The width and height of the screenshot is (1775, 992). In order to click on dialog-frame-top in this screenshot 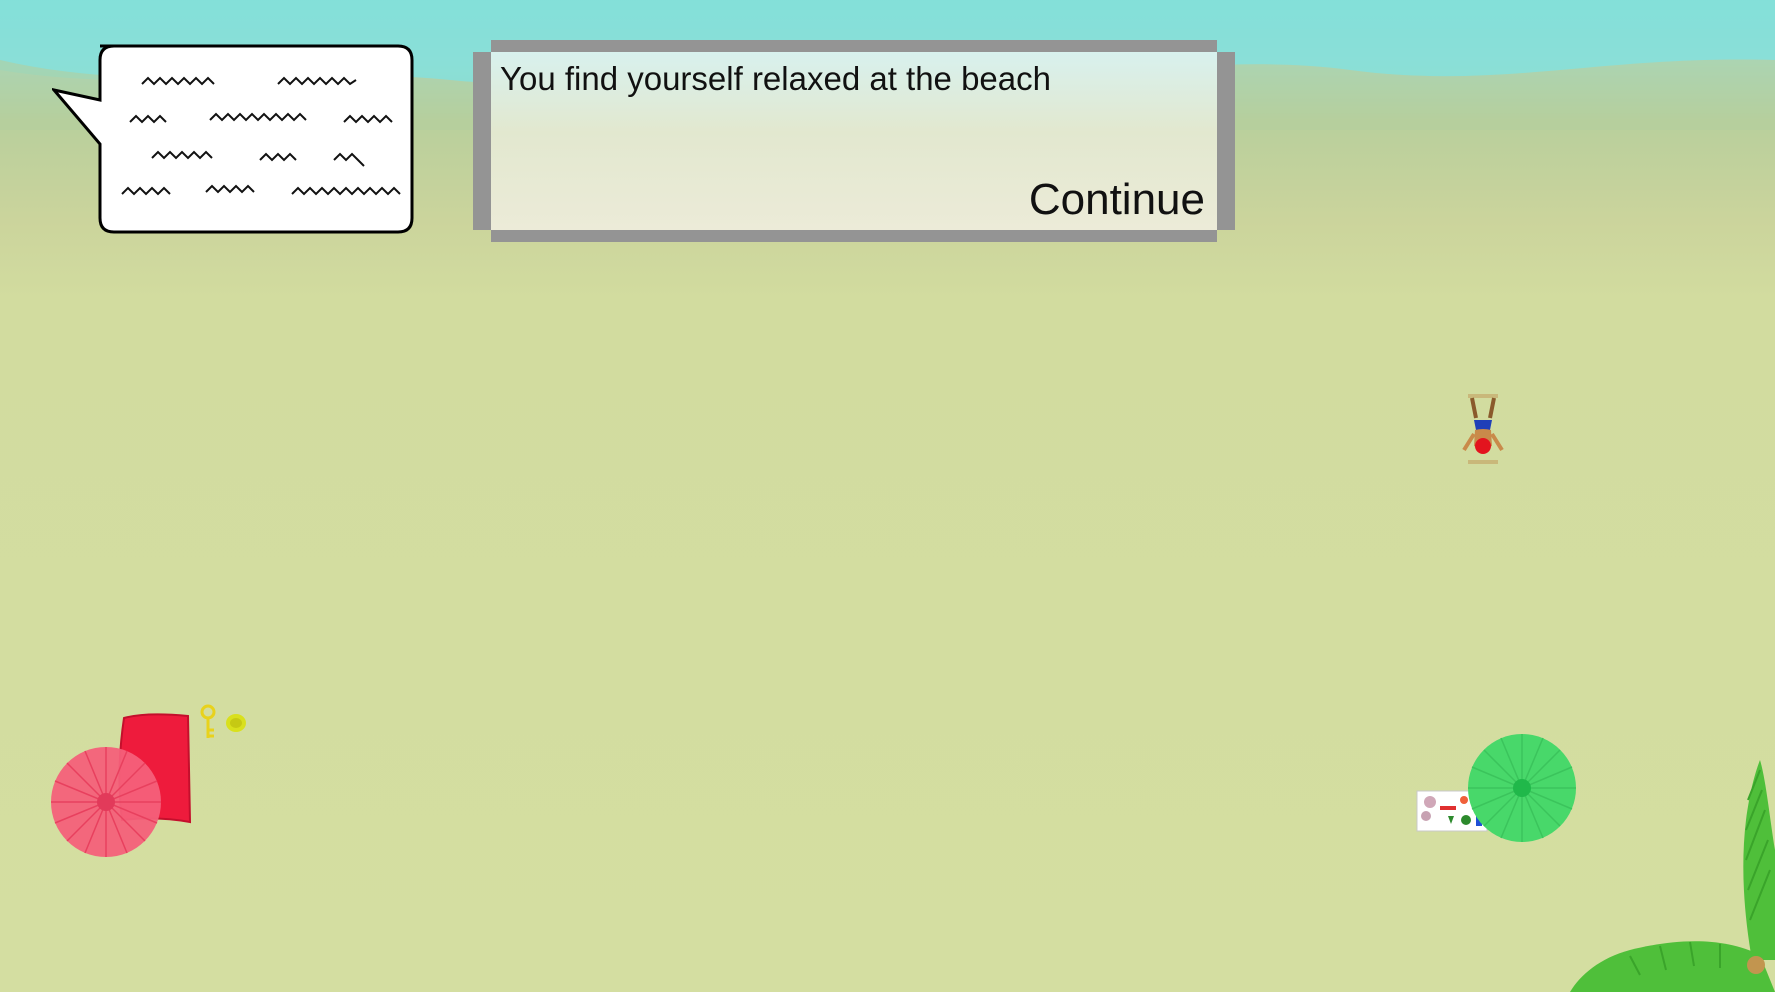, I will do `click(854, 46)`.